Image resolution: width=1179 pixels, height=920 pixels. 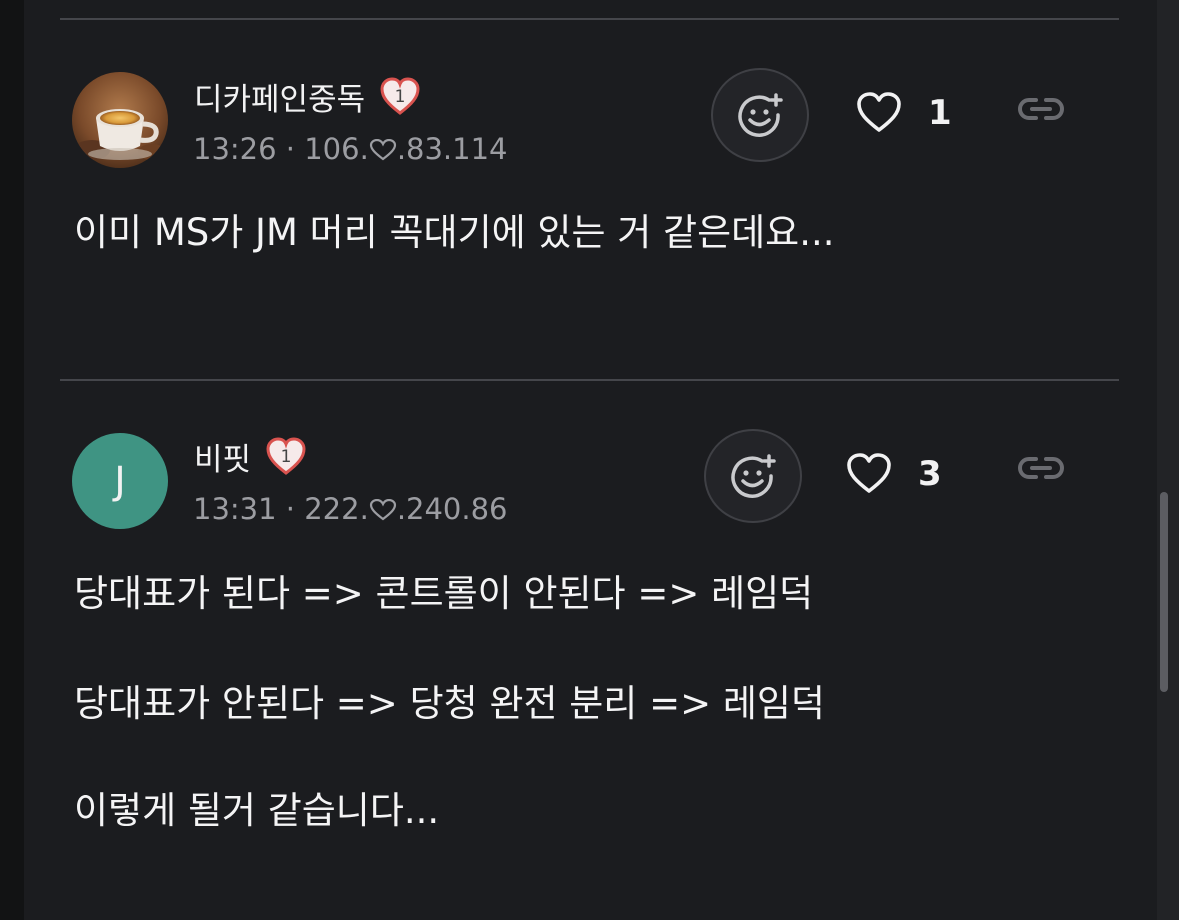 I want to click on ip-suffix: .83.114, so click(x=452, y=149).